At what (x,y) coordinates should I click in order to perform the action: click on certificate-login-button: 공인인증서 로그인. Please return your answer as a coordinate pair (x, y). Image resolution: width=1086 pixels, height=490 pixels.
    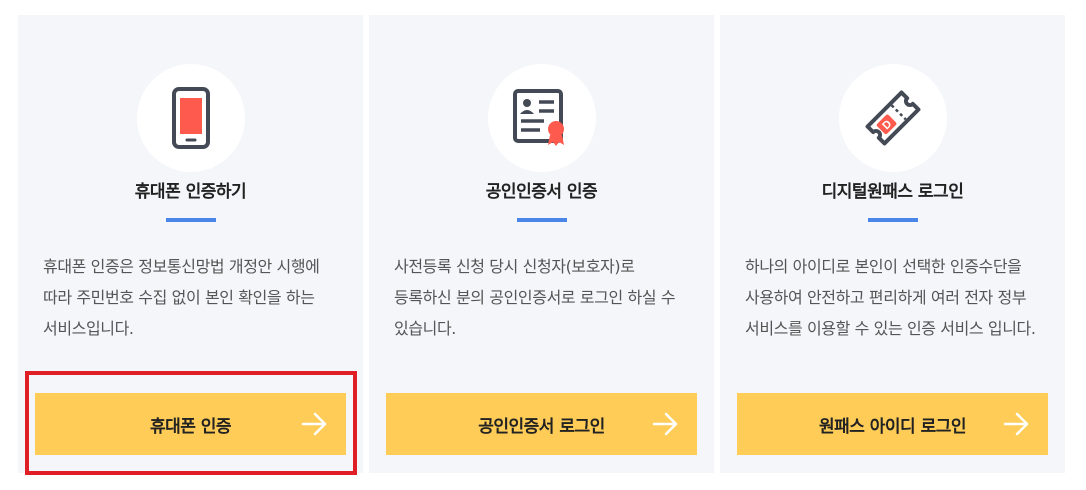
    Looking at the image, I should click on (541, 424).